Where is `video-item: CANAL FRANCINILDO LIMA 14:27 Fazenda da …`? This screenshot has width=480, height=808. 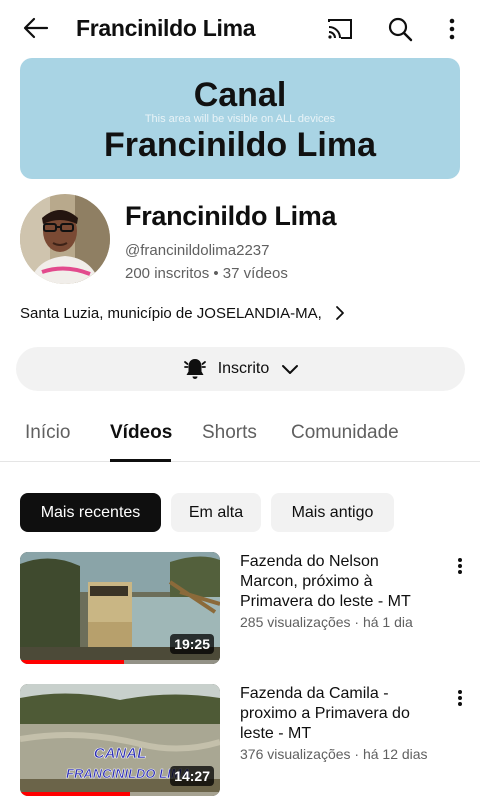
video-item: CANAL FRANCINILDO LIMA 14:27 Fazenda da … is located at coordinates (250, 740).